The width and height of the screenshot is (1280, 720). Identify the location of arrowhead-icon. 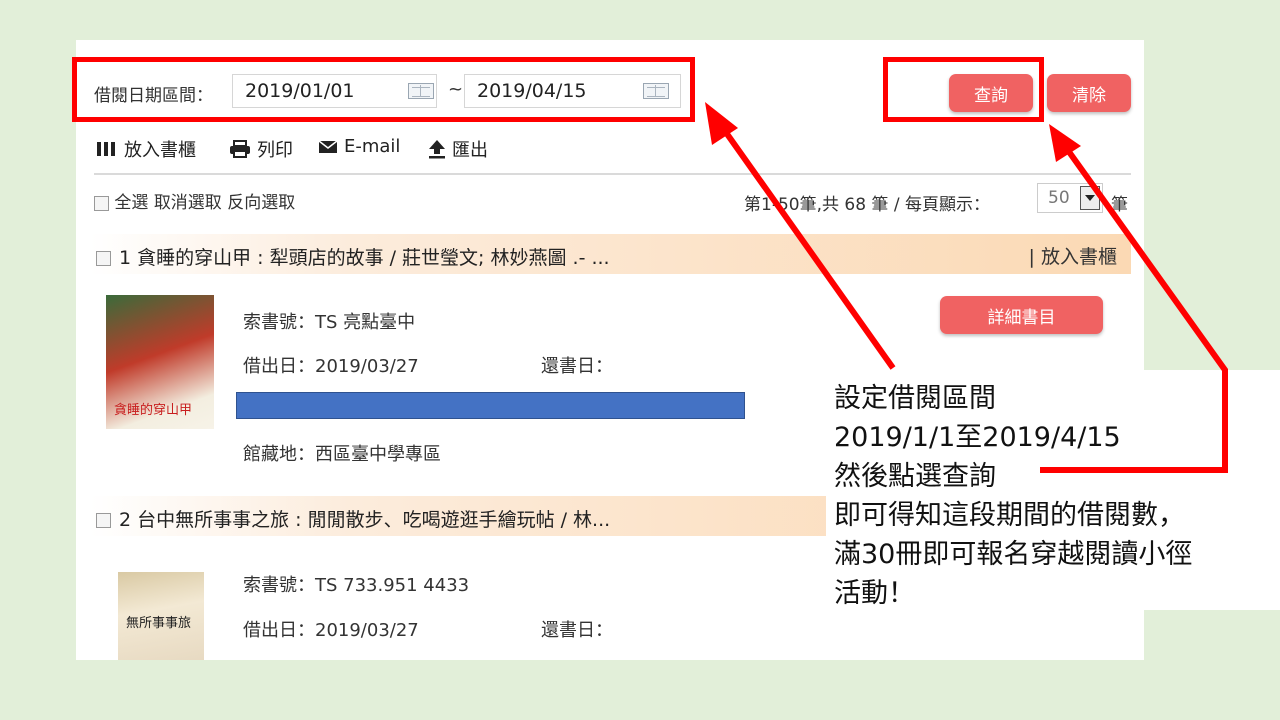
(1065, 143).